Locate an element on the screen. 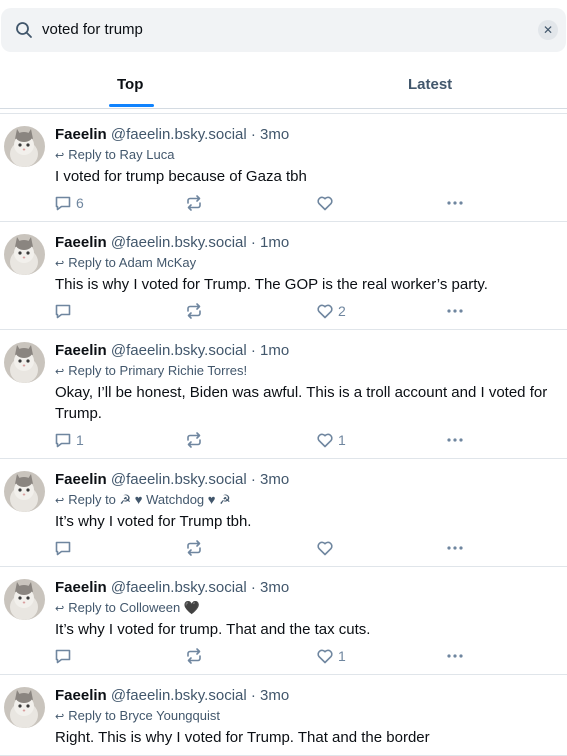  reply-context: ↩ Reply to Colloween 🖤 is located at coordinates (306, 608).